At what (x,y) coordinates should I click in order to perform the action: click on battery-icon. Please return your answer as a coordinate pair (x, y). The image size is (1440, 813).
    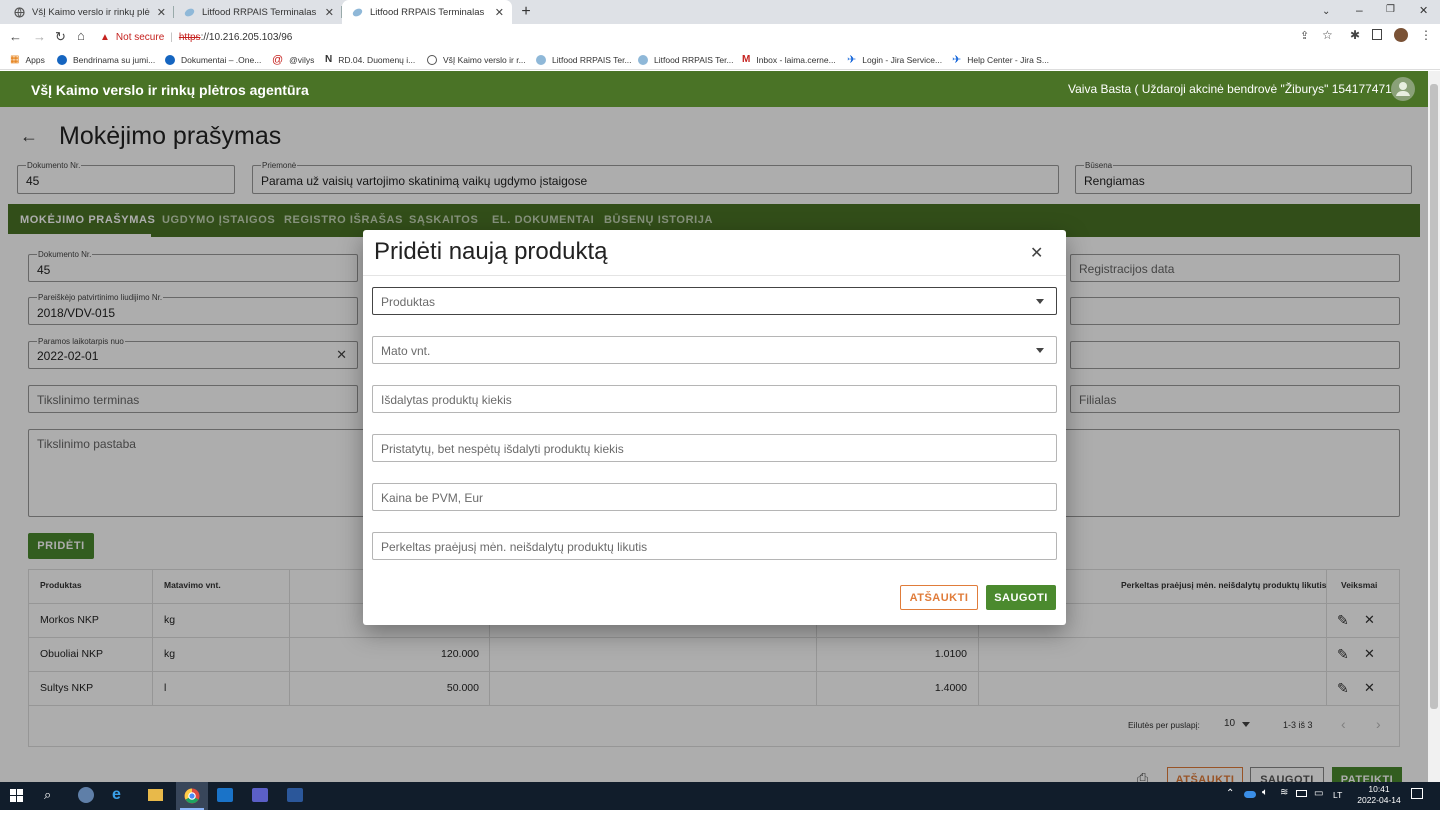
    Looking at the image, I should click on (1301, 793).